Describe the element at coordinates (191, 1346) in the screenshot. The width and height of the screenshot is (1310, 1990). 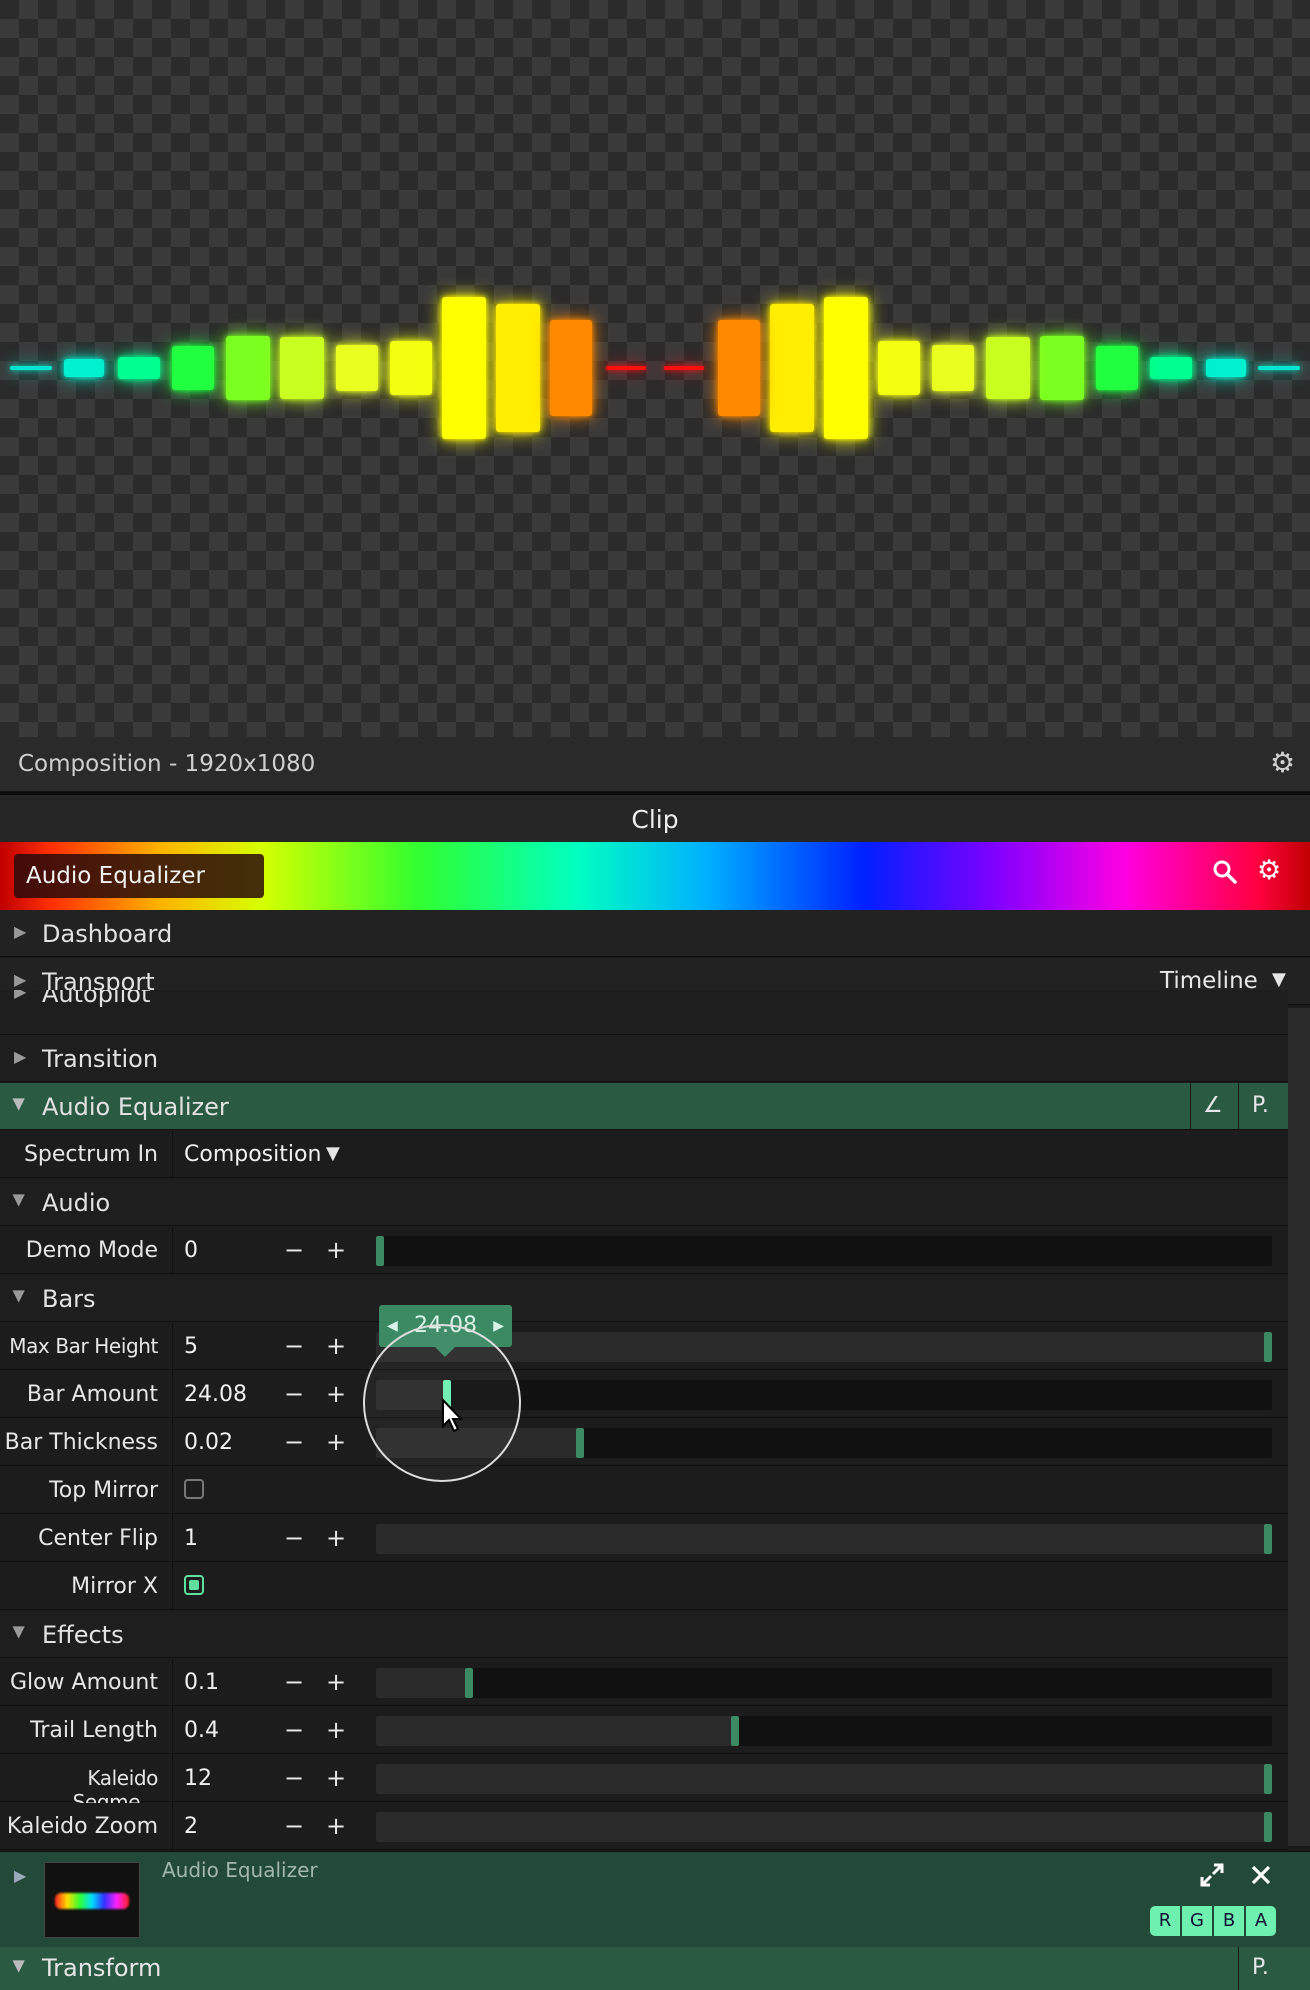
I see `param-value-input: 5` at that location.